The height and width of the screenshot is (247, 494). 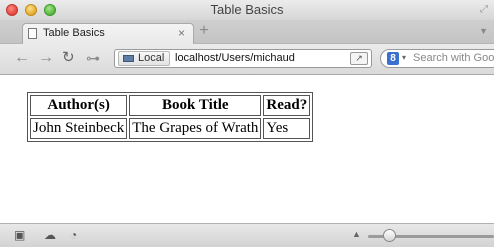 I want to click on url-bar: Local localhost/Users/michaud ↗, so click(x=243, y=58).